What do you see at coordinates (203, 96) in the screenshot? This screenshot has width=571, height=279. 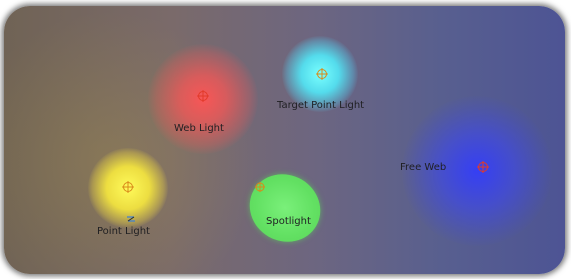 I see `web-light-crosshair-icon` at bounding box center [203, 96].